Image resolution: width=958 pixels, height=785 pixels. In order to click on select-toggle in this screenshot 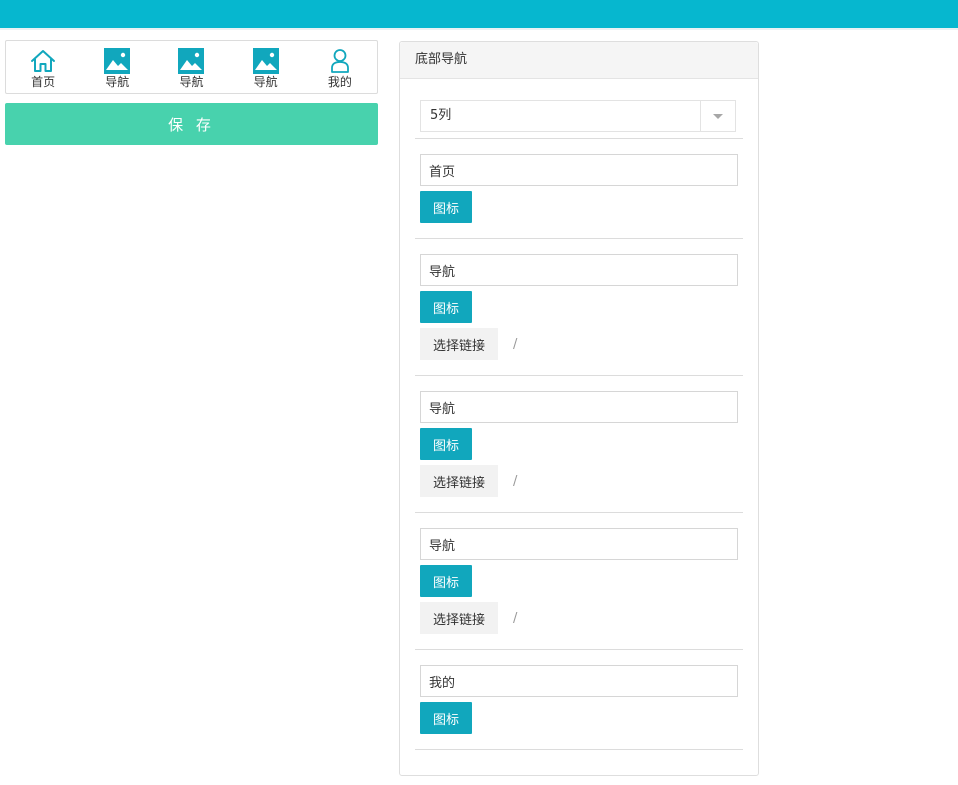, I will do `click(717, 116)`.